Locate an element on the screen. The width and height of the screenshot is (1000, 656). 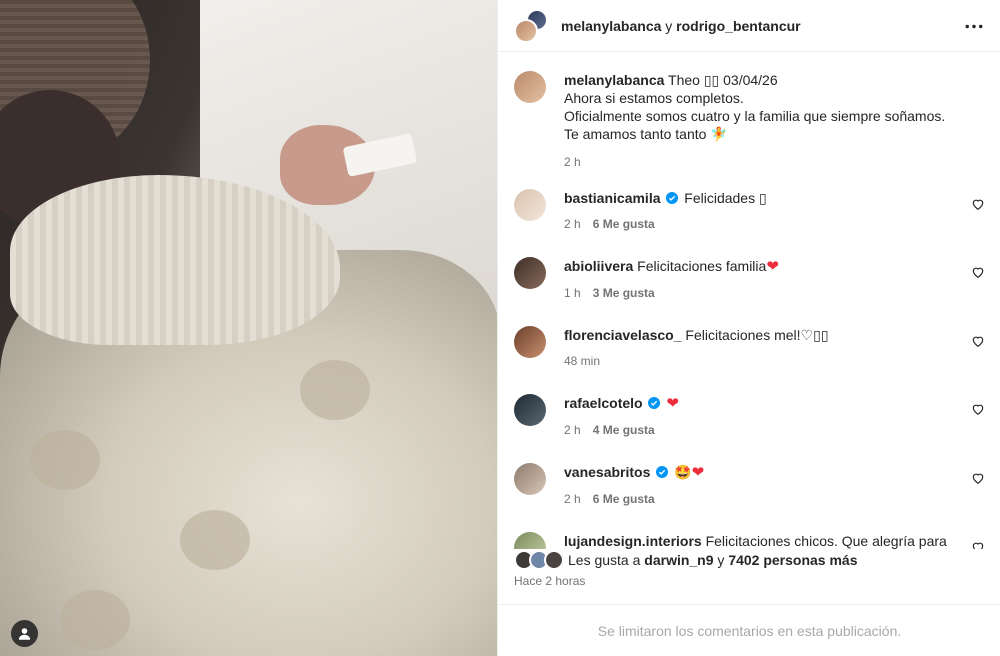
likes-count-link: 7402 personas más is located at coordinates (792, 560).